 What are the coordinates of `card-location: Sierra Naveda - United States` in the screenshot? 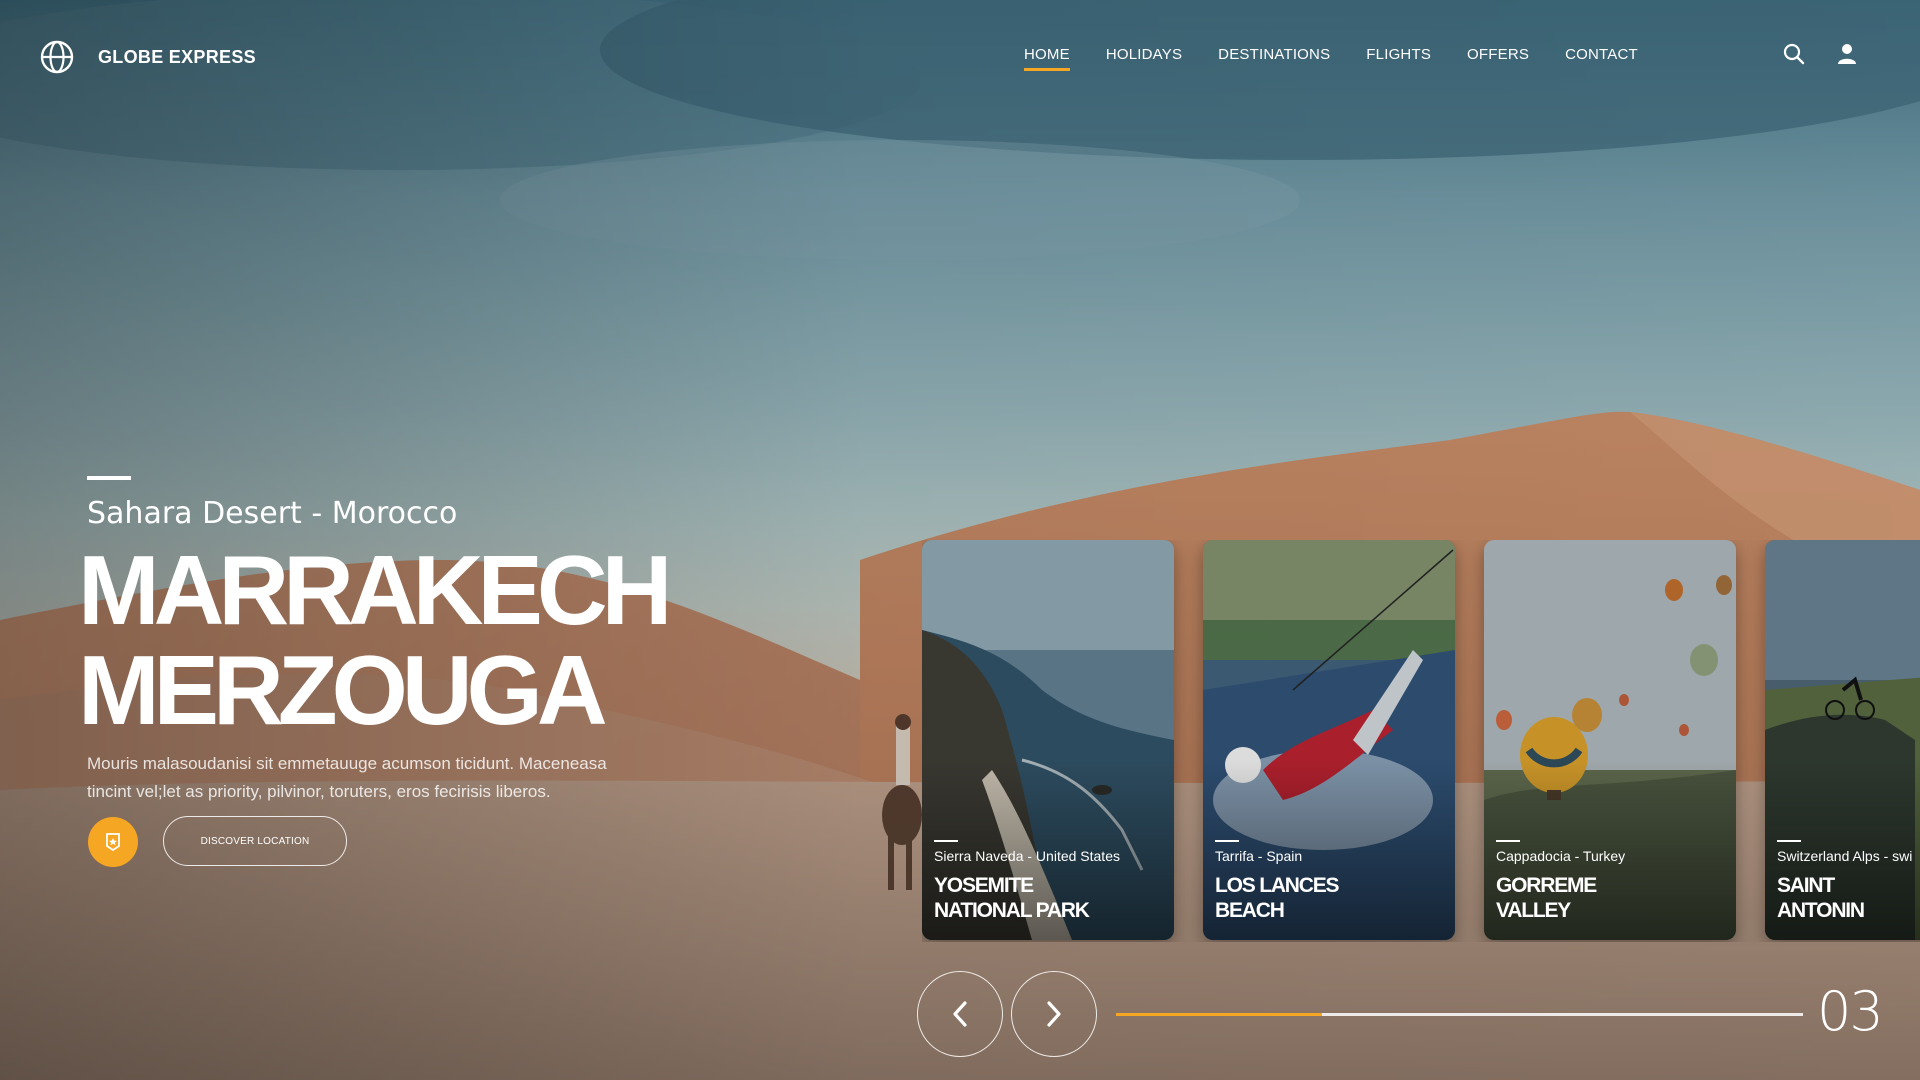 It's located at (1027, 856).